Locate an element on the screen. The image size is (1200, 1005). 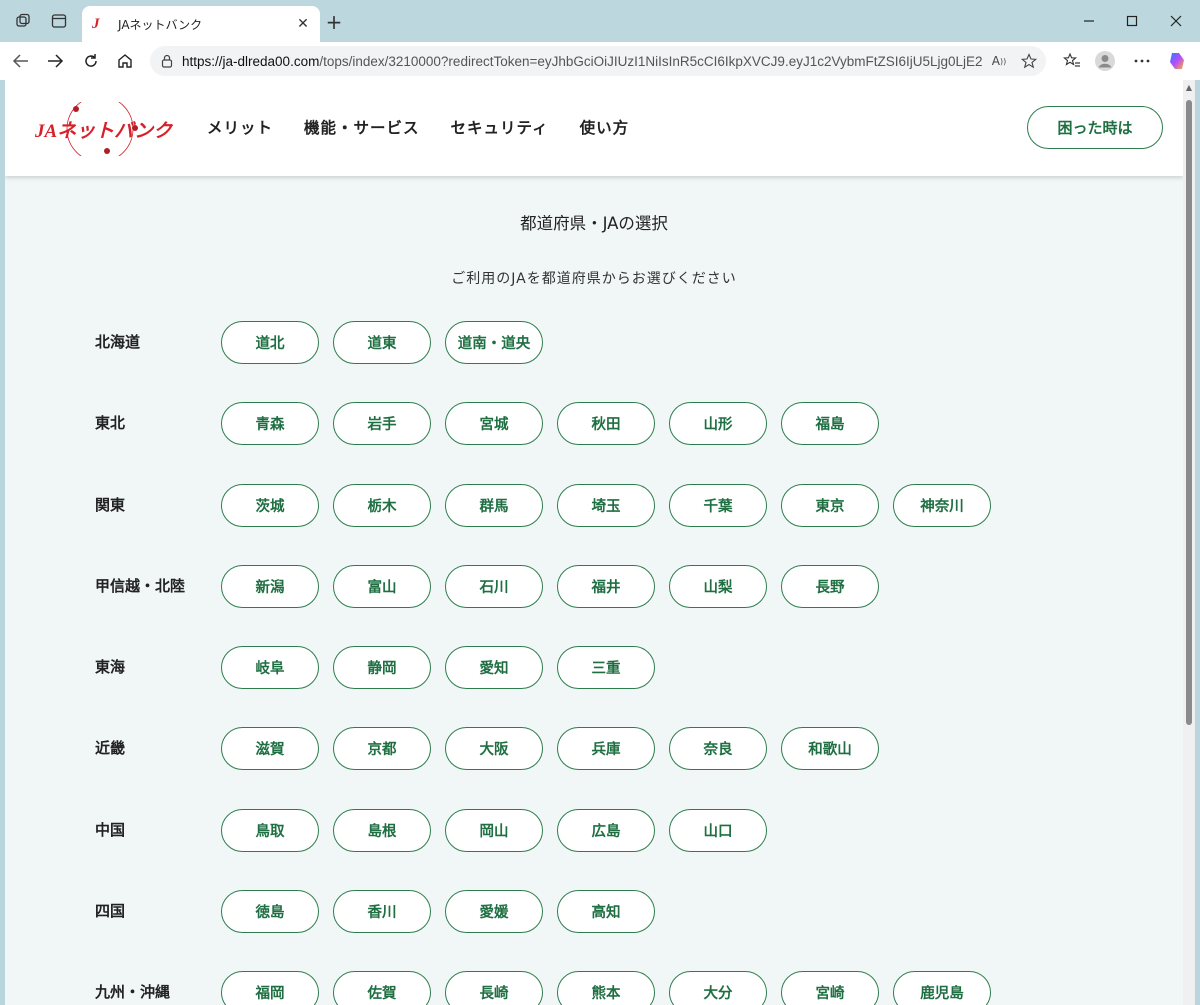
region-row: 甲信越・北陸 新潟 富山 石川 福井 山梨 長野 is located at coordinates (595, 605).